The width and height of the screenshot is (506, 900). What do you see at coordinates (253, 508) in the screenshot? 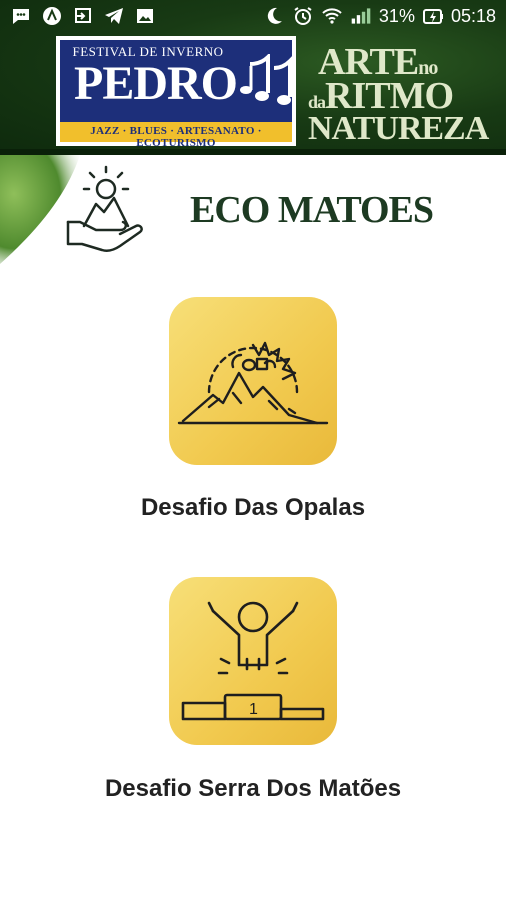
I see `desafio-opalas-label: Desafio Das Opalas` at bounding box center [253, 508].